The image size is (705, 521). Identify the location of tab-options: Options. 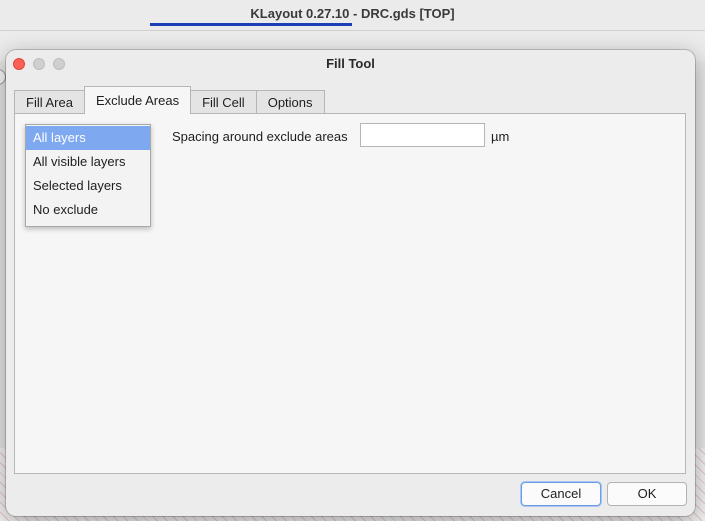
(290, 102).